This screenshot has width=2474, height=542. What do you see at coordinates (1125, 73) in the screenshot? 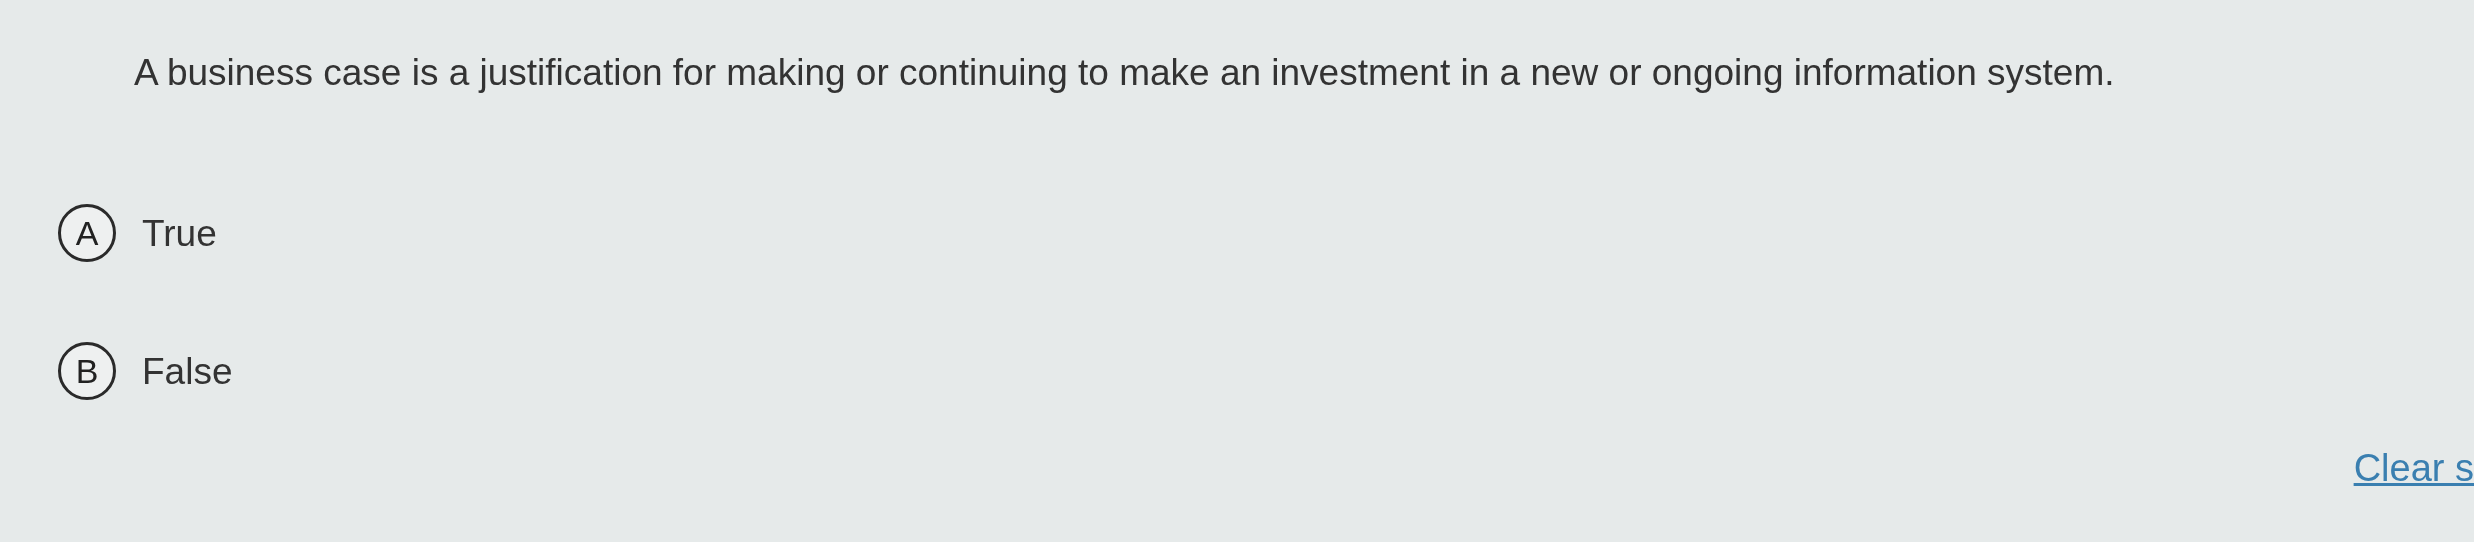
I see `question-text: A business case is a justification for making or continuing to make an investment in a new or ongoing information system.` at bounding box center [1125, 73].